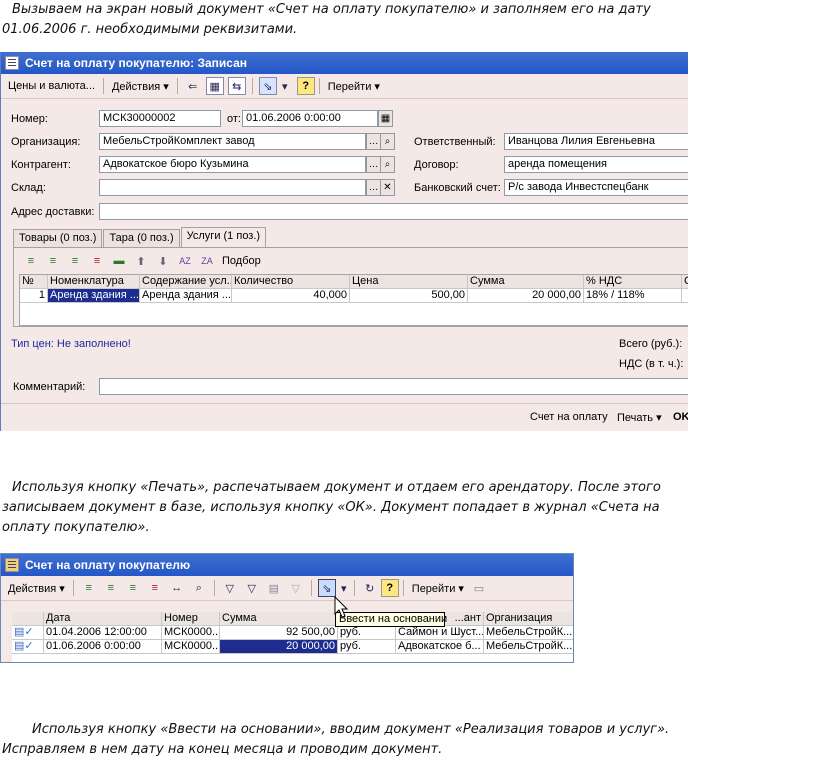 This screenshot has width=816, height=776. I want to click on calendar-icon: ▦, so click(385, 118).